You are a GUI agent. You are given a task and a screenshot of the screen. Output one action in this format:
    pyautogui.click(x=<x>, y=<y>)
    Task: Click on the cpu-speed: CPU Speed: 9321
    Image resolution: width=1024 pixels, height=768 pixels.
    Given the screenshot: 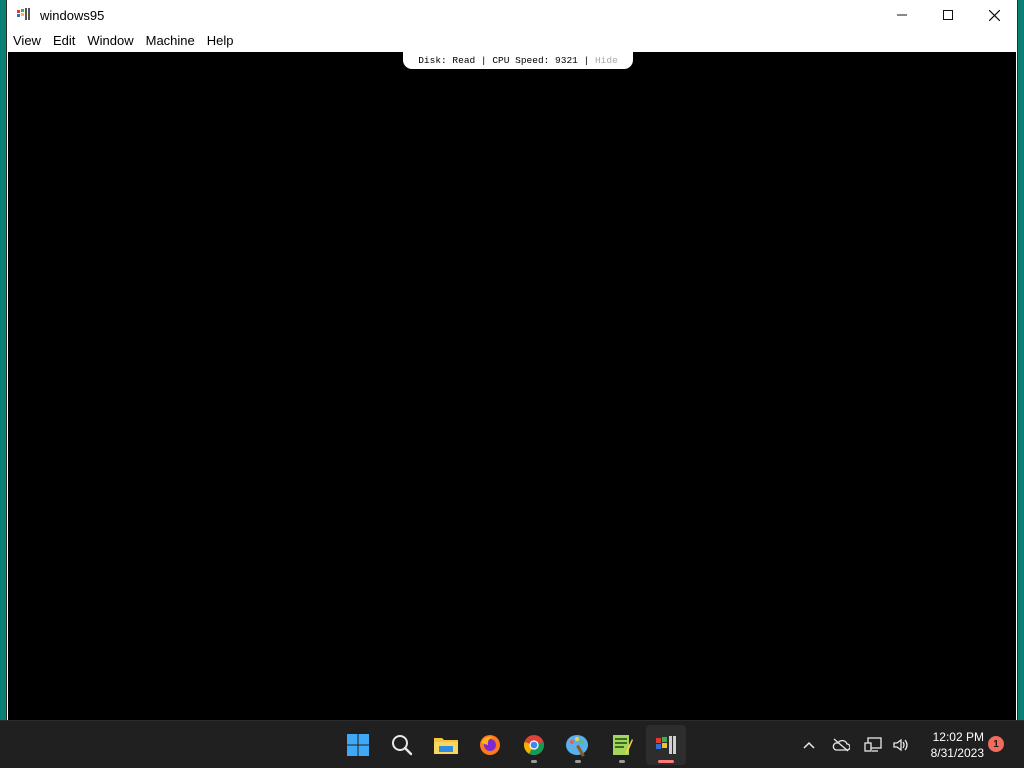 What is the action you would take?
    pyautogui.click(x=535, y=60)
    